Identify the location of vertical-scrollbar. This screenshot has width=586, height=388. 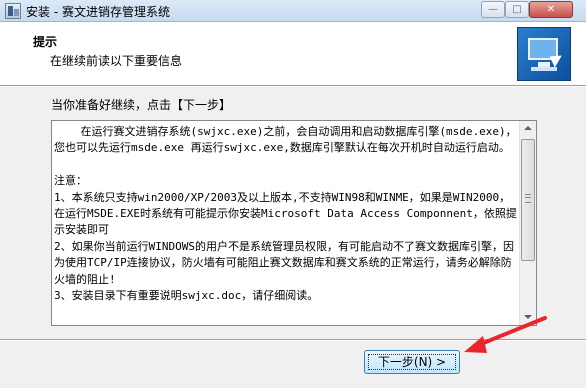
(527, 223).